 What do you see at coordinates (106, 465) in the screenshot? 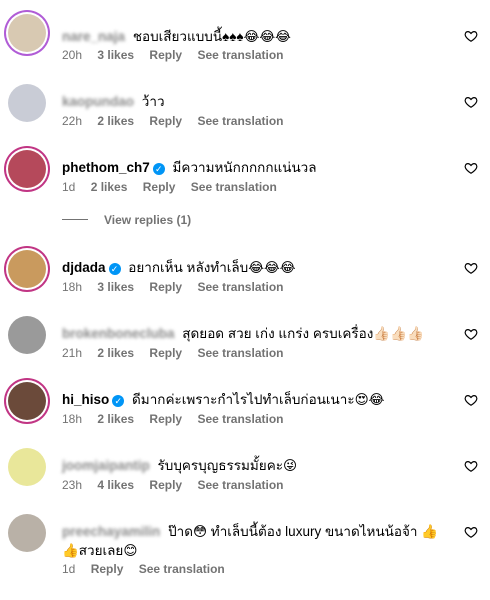
I see `comment-username: joomjaipantip` at bounding box center [106, 465].